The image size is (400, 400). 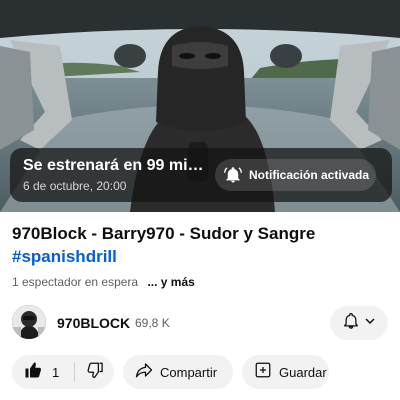 I want to click on dislike-button, so click(x=94, y=372).